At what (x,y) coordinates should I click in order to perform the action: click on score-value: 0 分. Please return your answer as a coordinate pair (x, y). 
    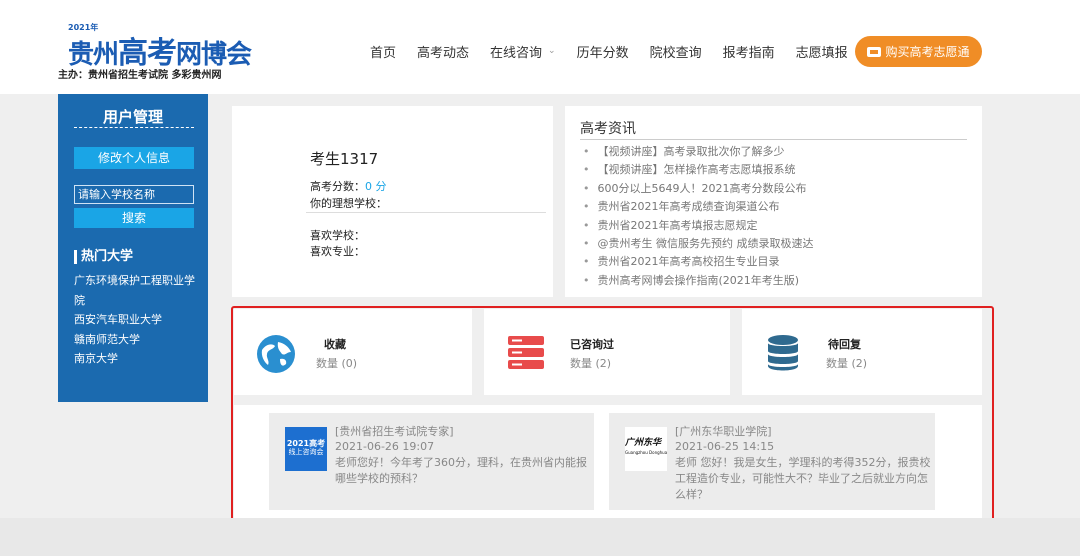
    Looking at the image, I should click on (376, 186).